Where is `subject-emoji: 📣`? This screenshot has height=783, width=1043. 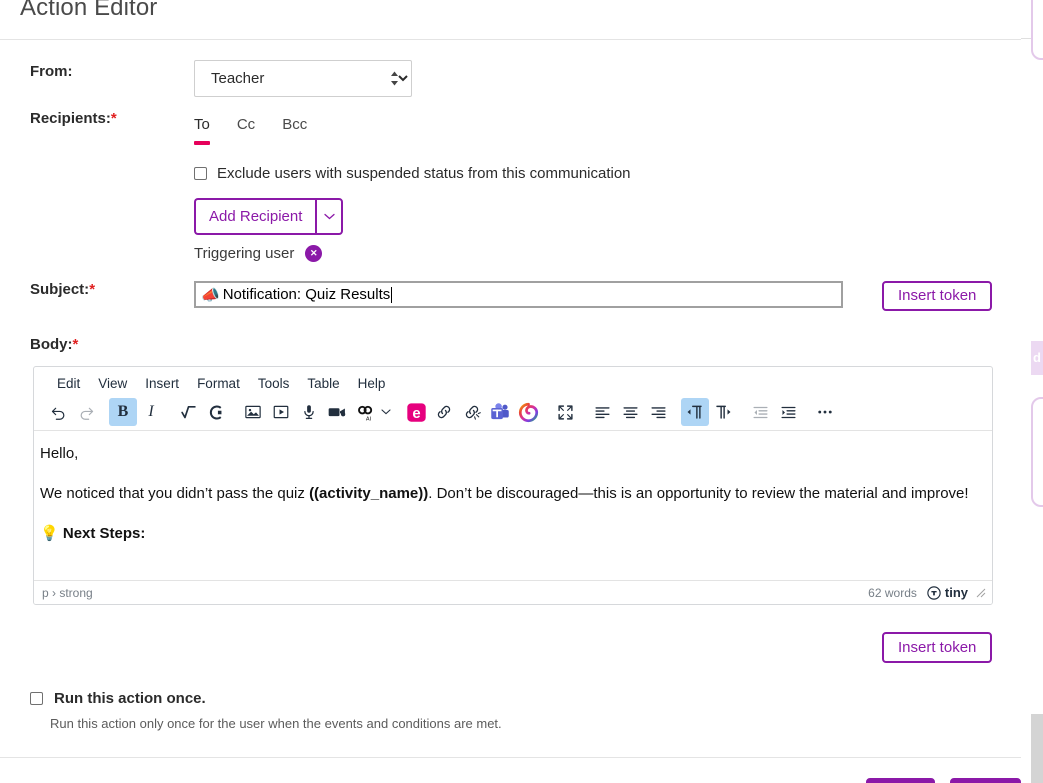
subject-emoji: 📣 is located at coordinates (210, 295).